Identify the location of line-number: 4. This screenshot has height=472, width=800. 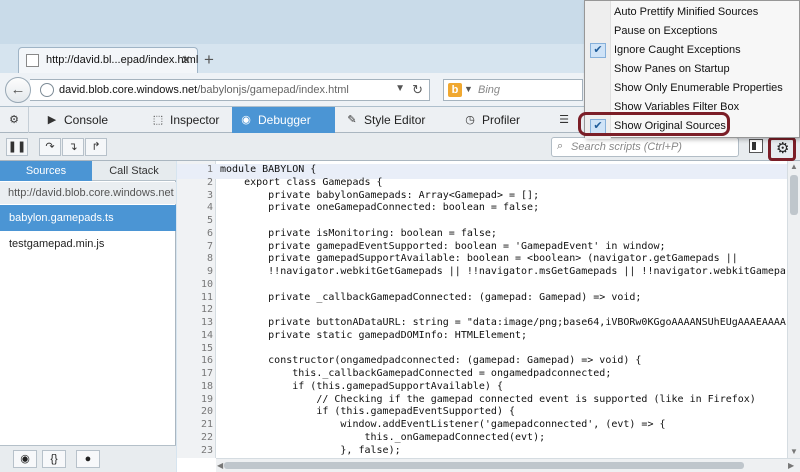
(195, 207).